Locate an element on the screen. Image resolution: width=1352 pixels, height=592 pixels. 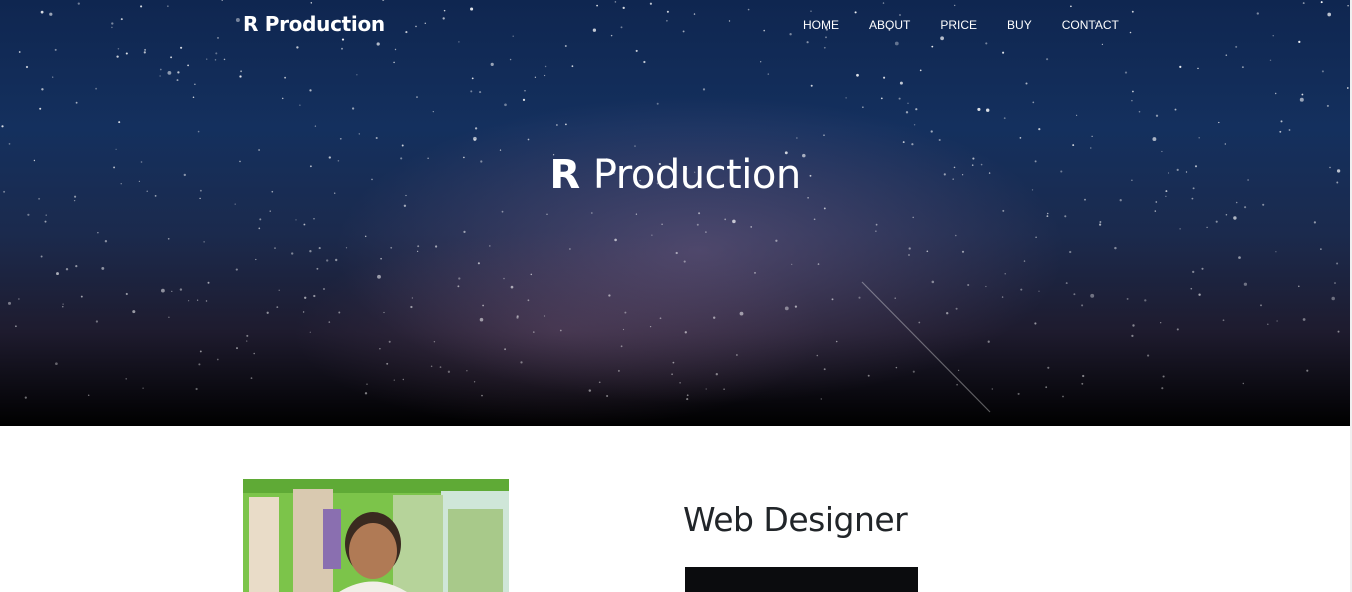
about-heading: Web Designer is located at coordinates (795, 519).